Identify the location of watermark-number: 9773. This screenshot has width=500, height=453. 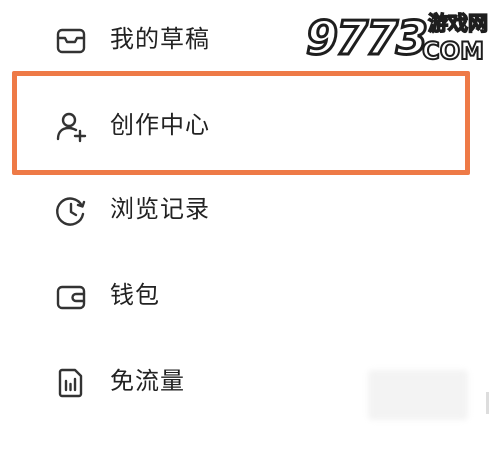
(366, 38).